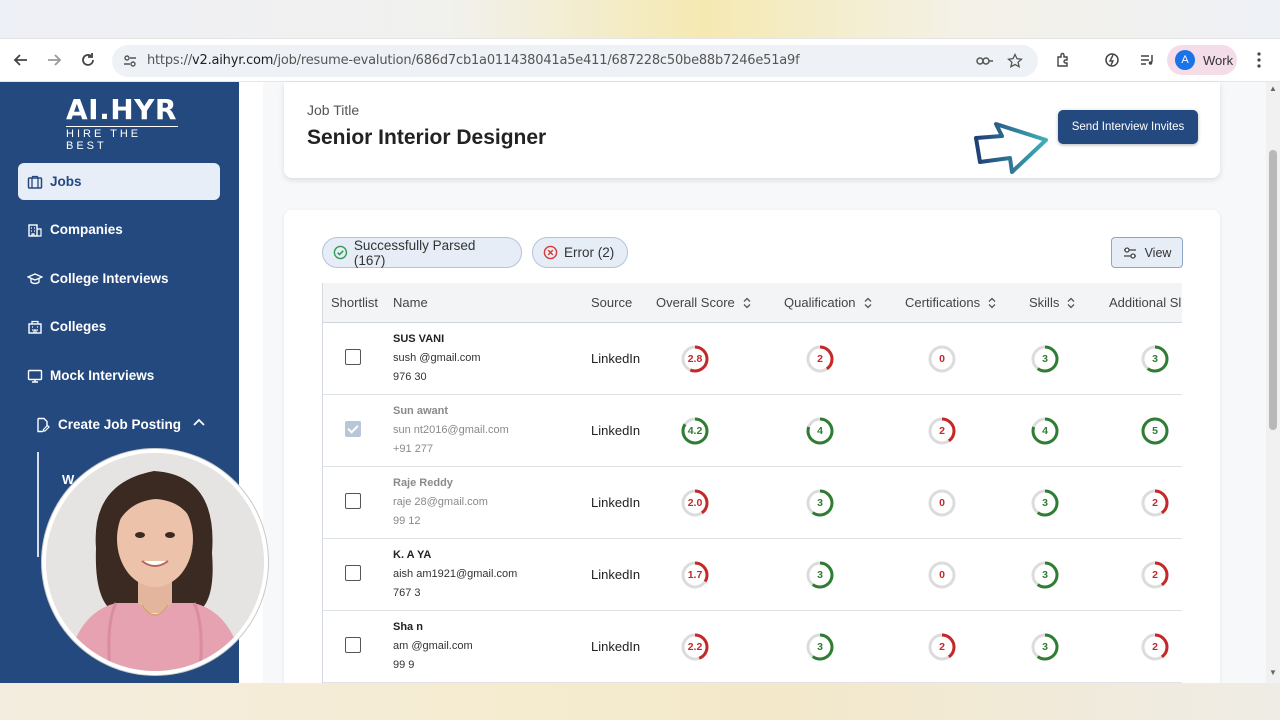 The image size is (1280, 720). What do you see at coordinates (88, 60) in the screenshot?
I see `reload-icon` at bounding box center [88, 60].